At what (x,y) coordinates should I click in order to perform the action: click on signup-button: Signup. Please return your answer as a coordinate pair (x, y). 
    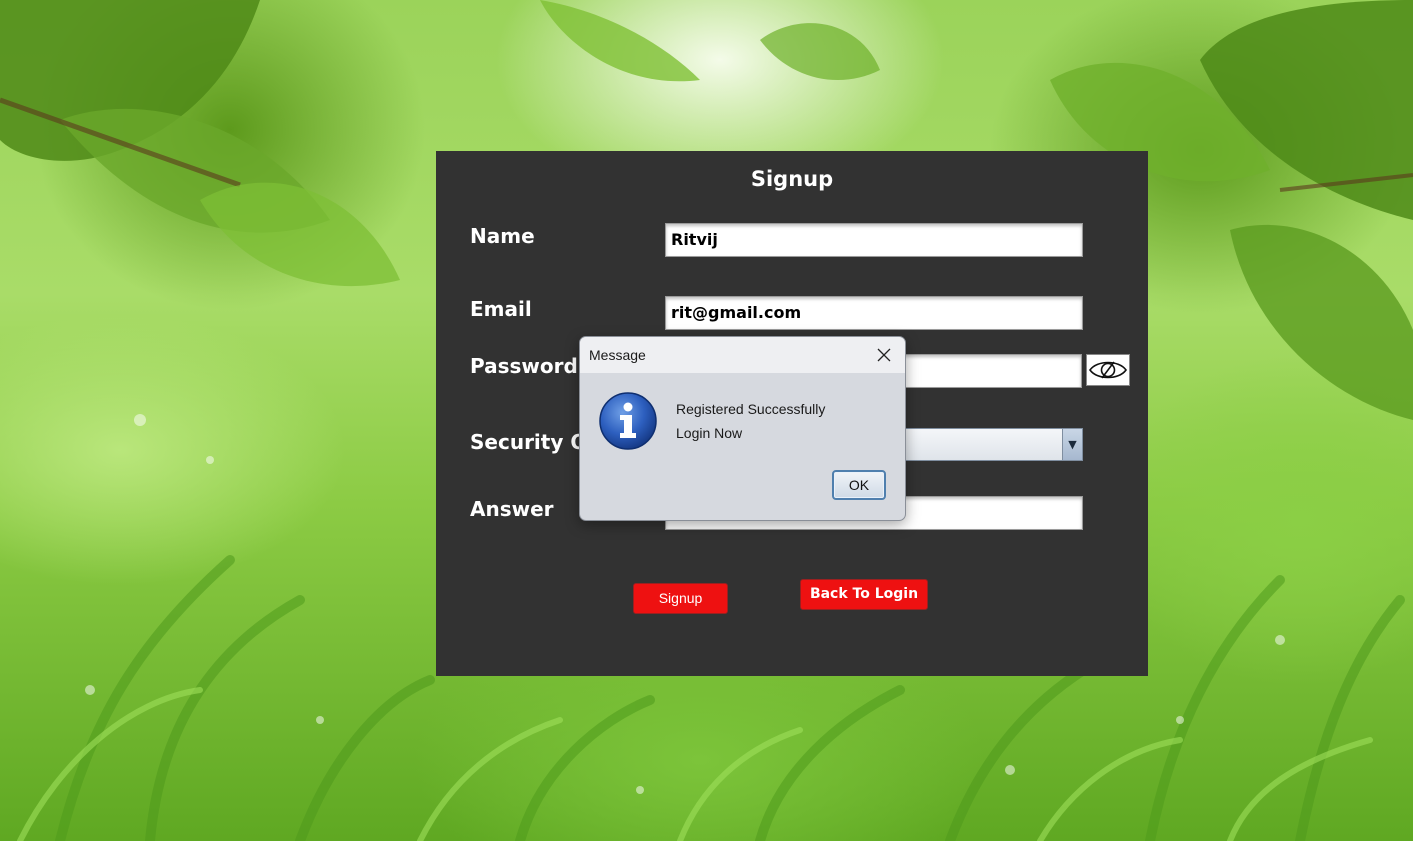
    Looking at the image, I should click on (680, 598).